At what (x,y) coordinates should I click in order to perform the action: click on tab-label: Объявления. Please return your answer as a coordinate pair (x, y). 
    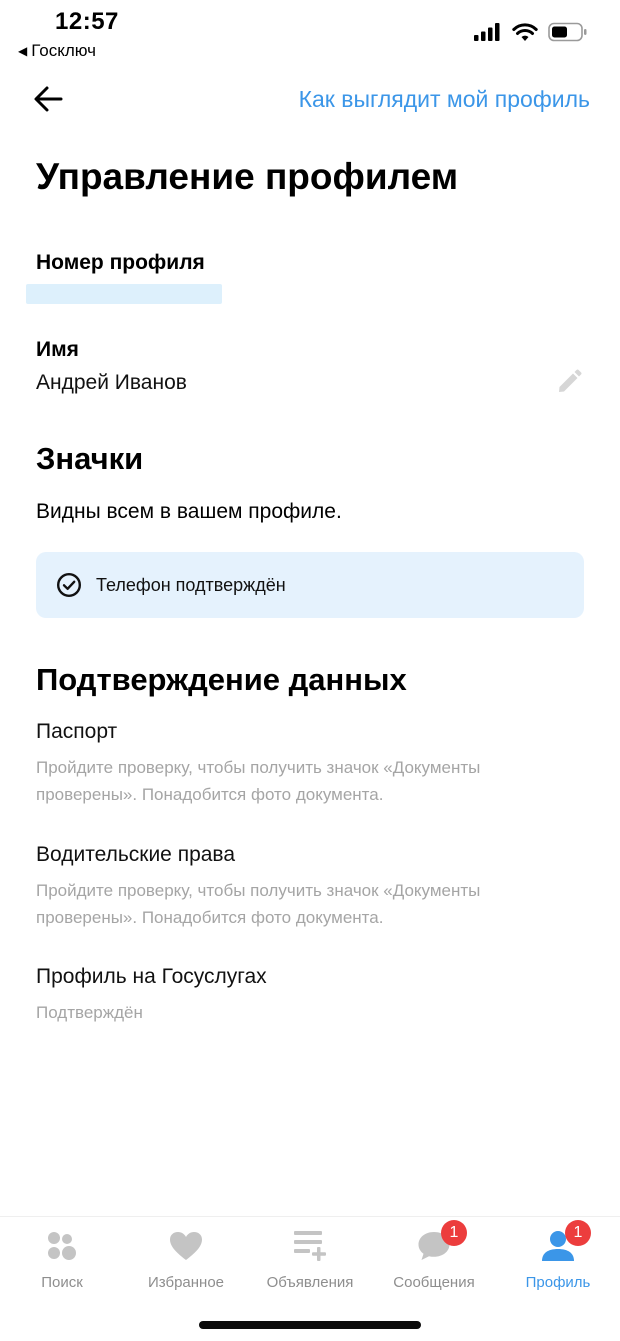
    Looking at the image, I should click on (310, 1282).